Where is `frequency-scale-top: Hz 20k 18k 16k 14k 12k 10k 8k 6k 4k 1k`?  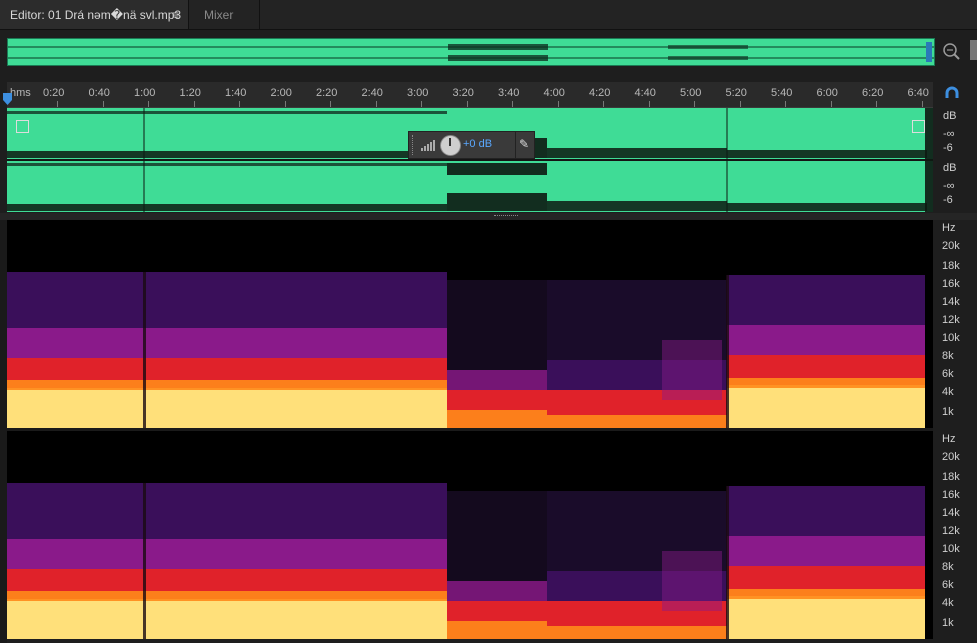
frequency-scale-top: Hz 20k 18k 16k 14k 12k 10k 8k 6k 4k 1k is located at coordinates (957, 324).